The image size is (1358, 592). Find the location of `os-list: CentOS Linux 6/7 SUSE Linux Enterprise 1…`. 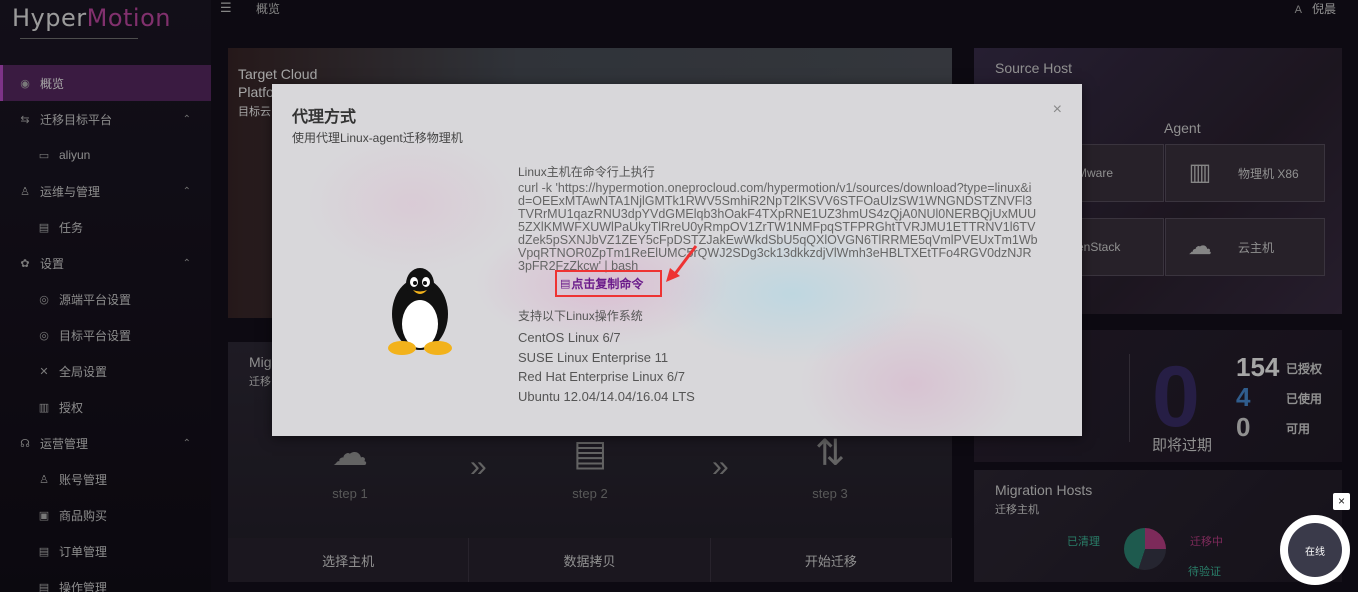

os-list: CentOS Linux 6/7 SUSE Linux Enterprise 1… is located at coordinates (606, 369).